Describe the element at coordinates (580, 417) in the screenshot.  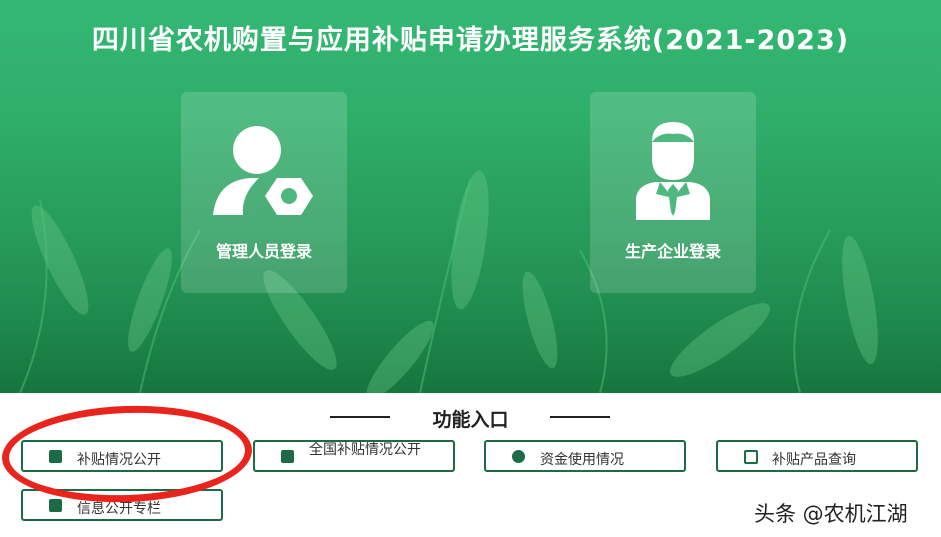
I see `heading-line-right` at that location.